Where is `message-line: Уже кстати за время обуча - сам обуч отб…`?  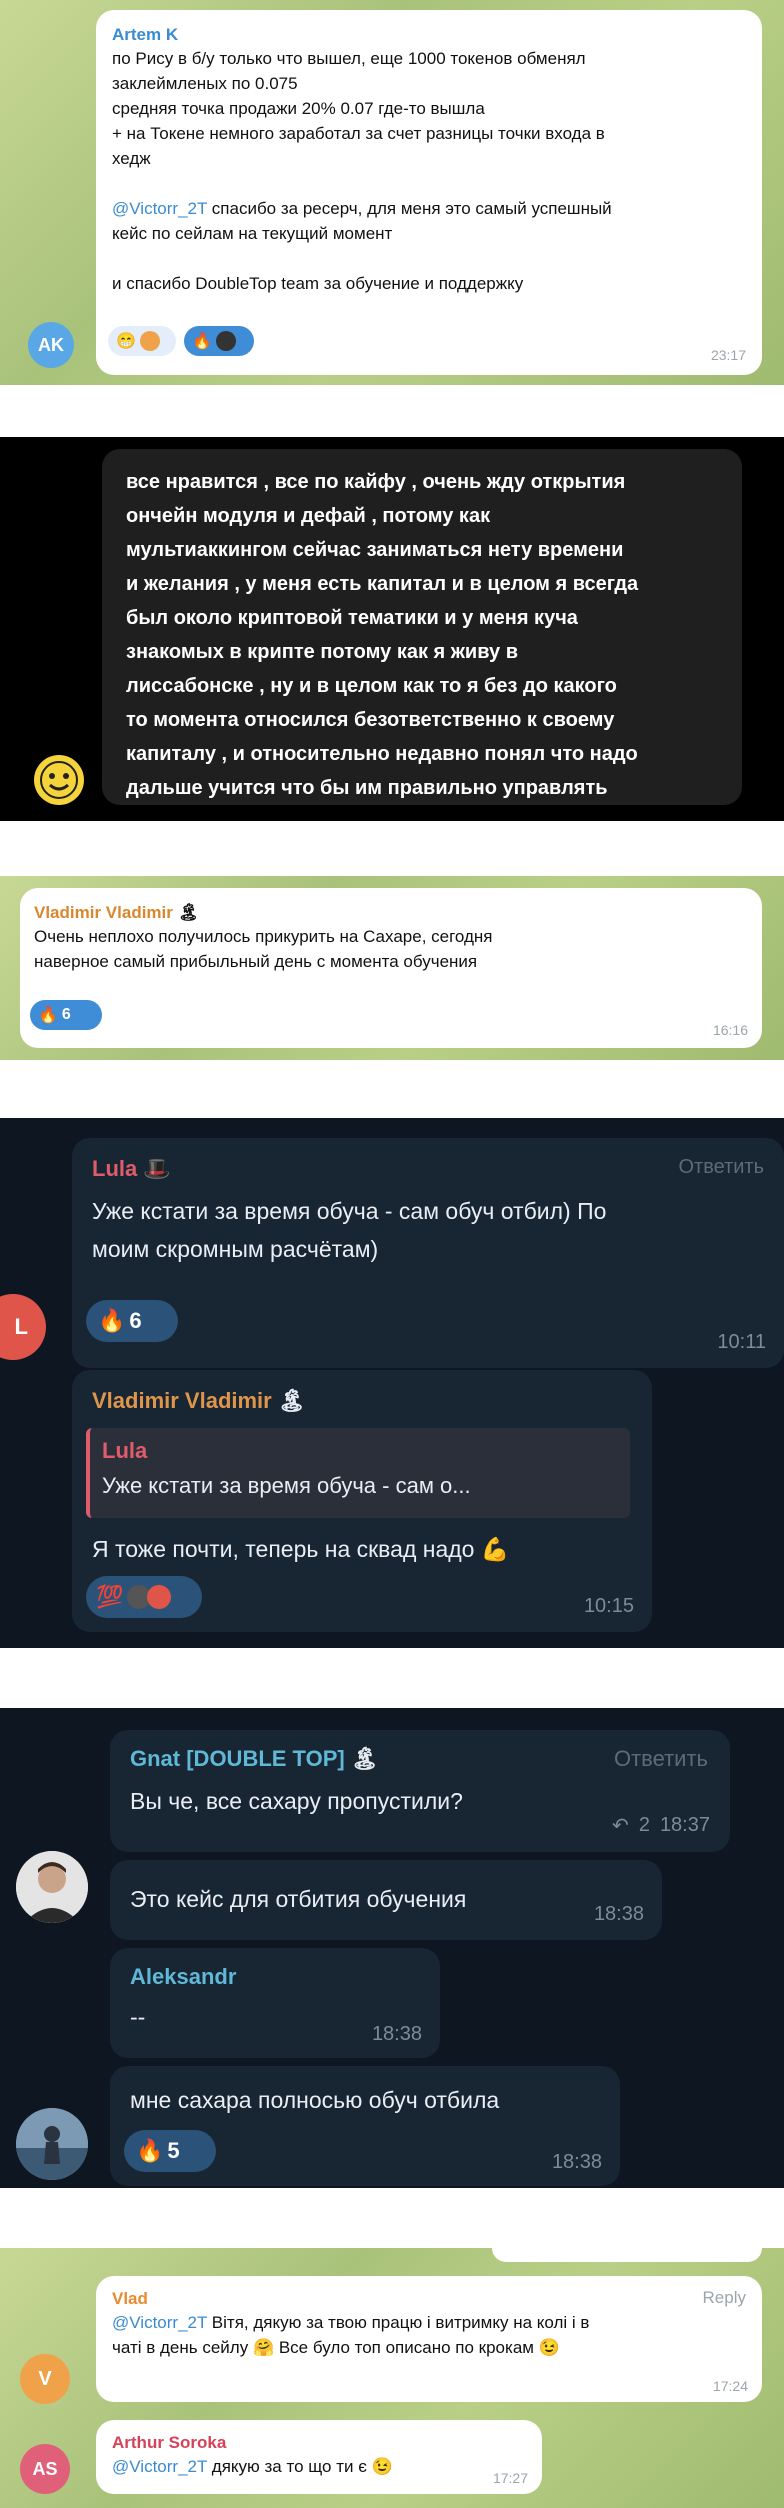
message-line: Уже кстати за время обуча - сам обуч отб… is located at coordinates (349, 1211).